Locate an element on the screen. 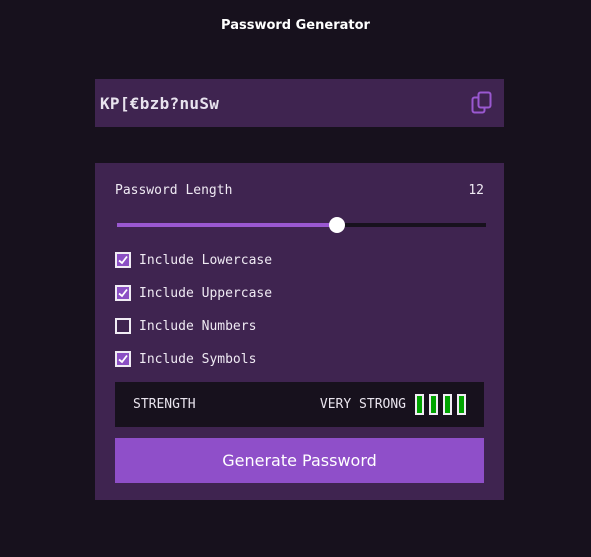 The image size is (591, 557). length-slider is located at coordinates (301, 225).